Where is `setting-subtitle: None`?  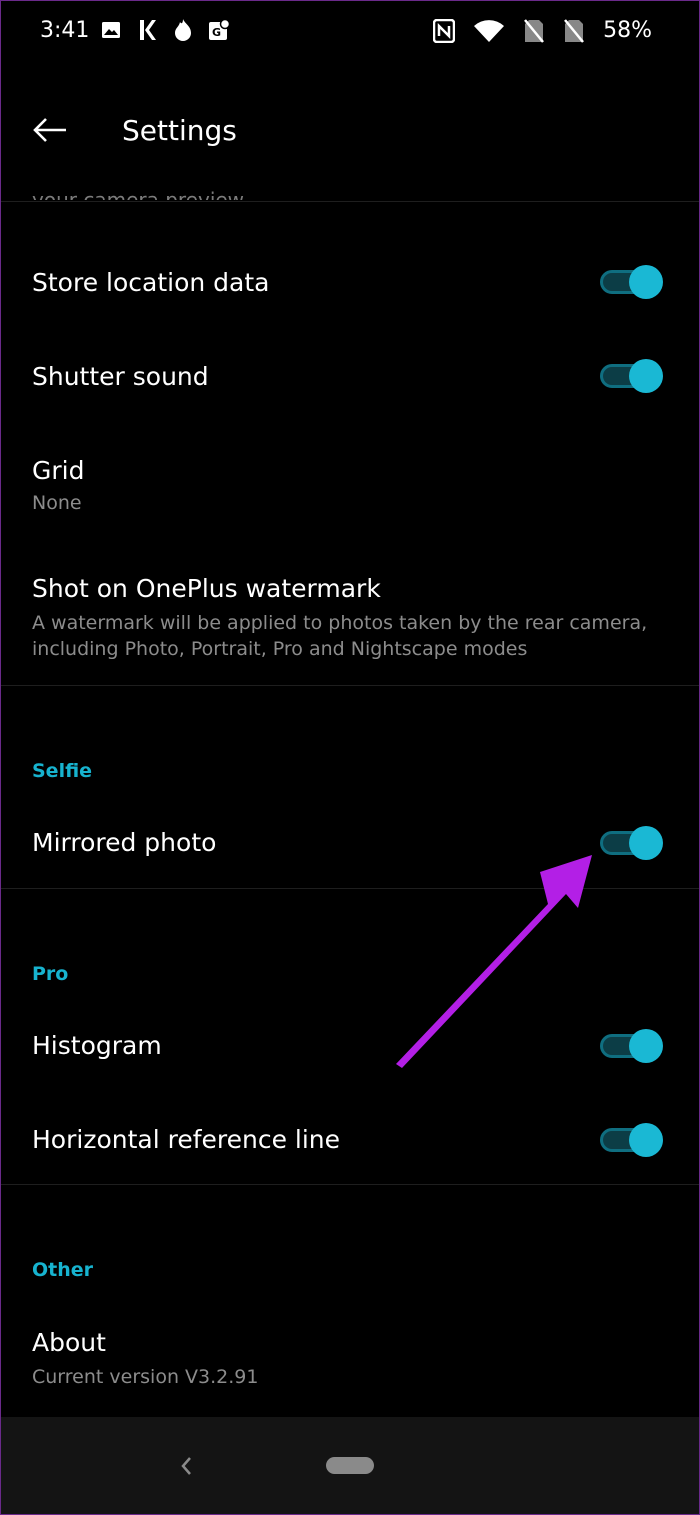 setting-subtitle: None is located at coordinates (57, 503).